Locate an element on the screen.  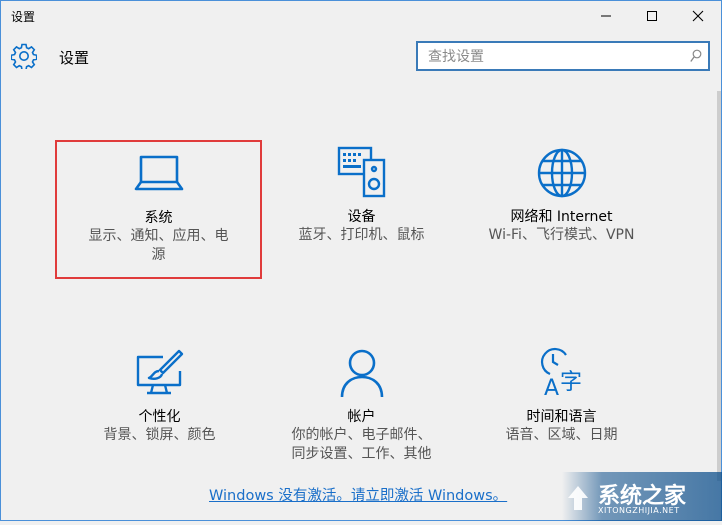
search-input is located at coordinates (553, 57).